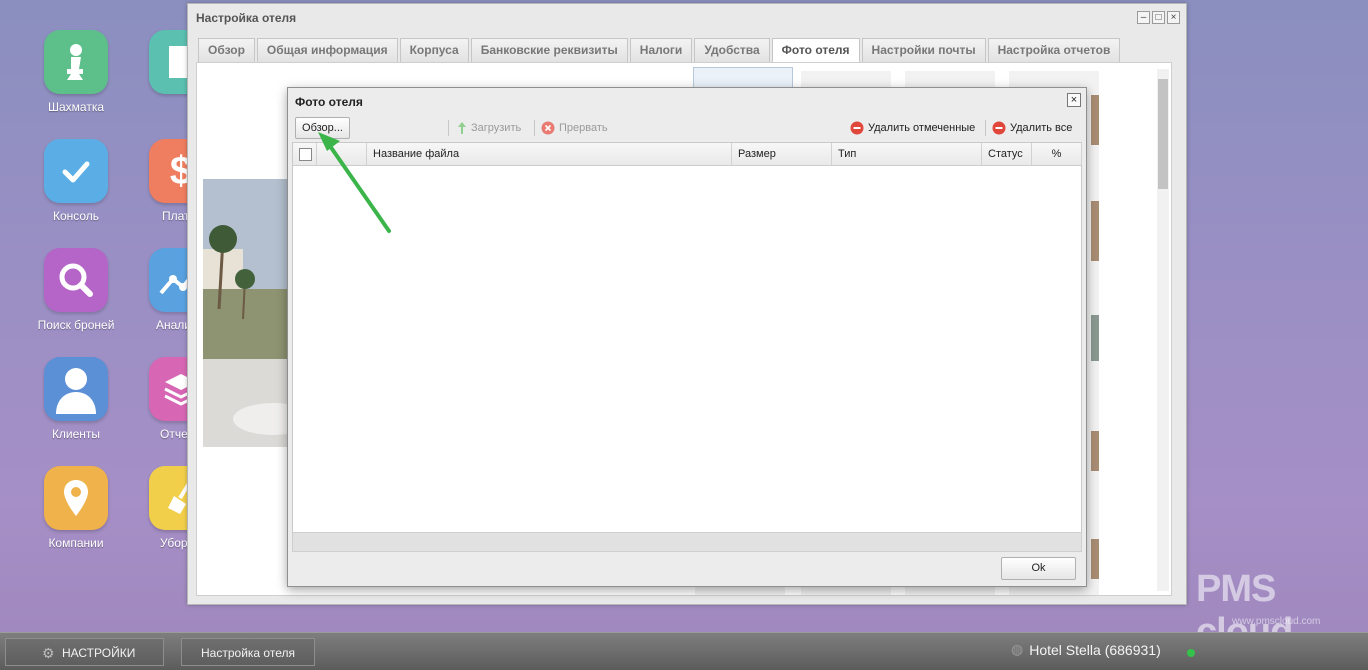  Describe the element at coordinates (76, 543) in the screenshot. I see `desktop-icon-label: Компании` at that location.